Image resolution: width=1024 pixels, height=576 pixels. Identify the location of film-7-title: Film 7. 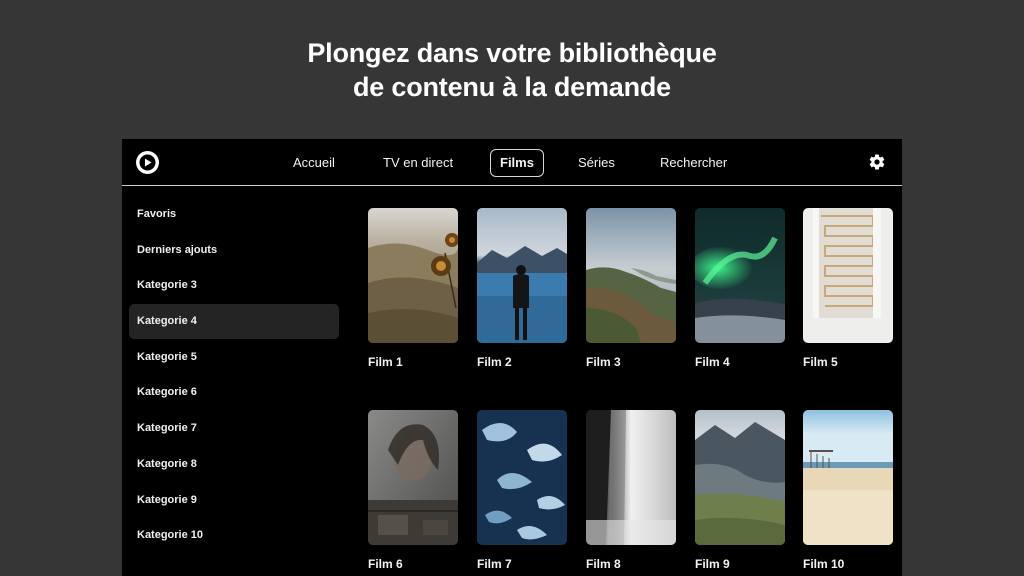
(494, 564).